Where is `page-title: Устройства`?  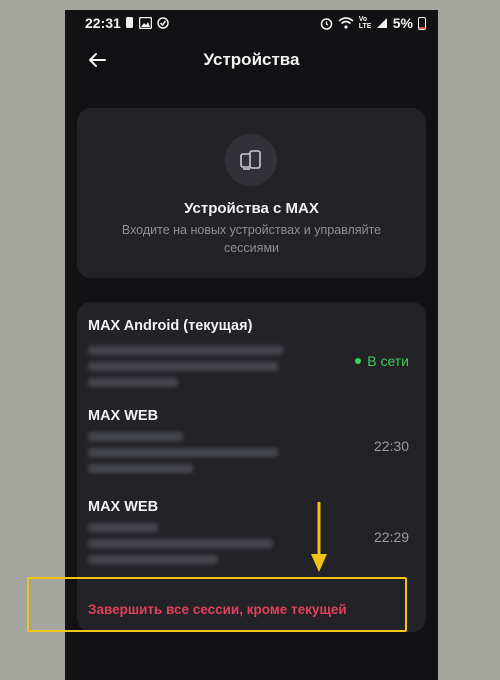 page-title: Устройства is located at coordinates (251, 59).